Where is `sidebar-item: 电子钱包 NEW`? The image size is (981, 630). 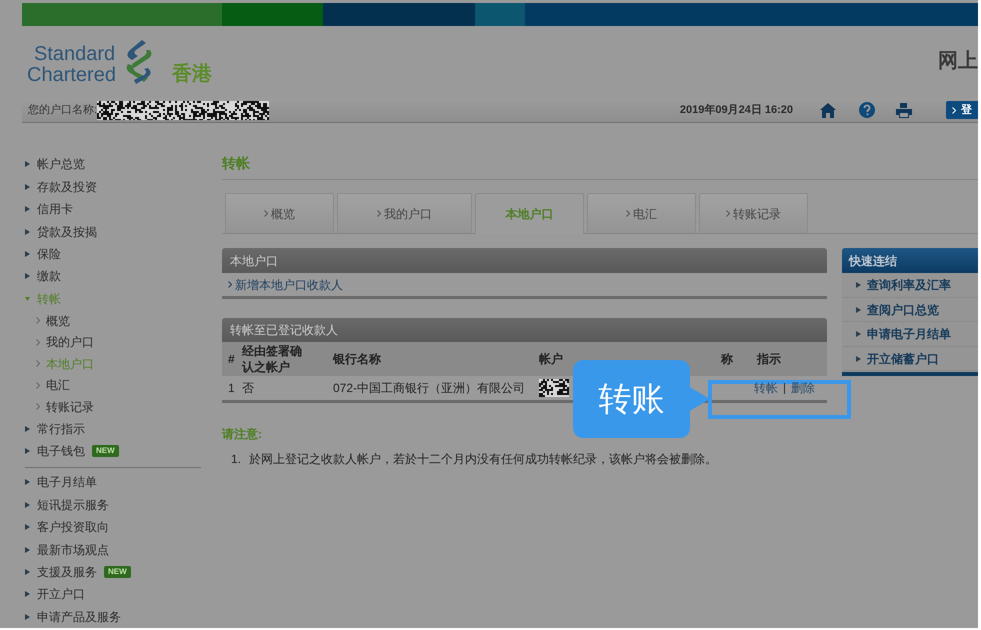 sidebar-item: 电子钱包 NEW is located at coordinates (114, 451).